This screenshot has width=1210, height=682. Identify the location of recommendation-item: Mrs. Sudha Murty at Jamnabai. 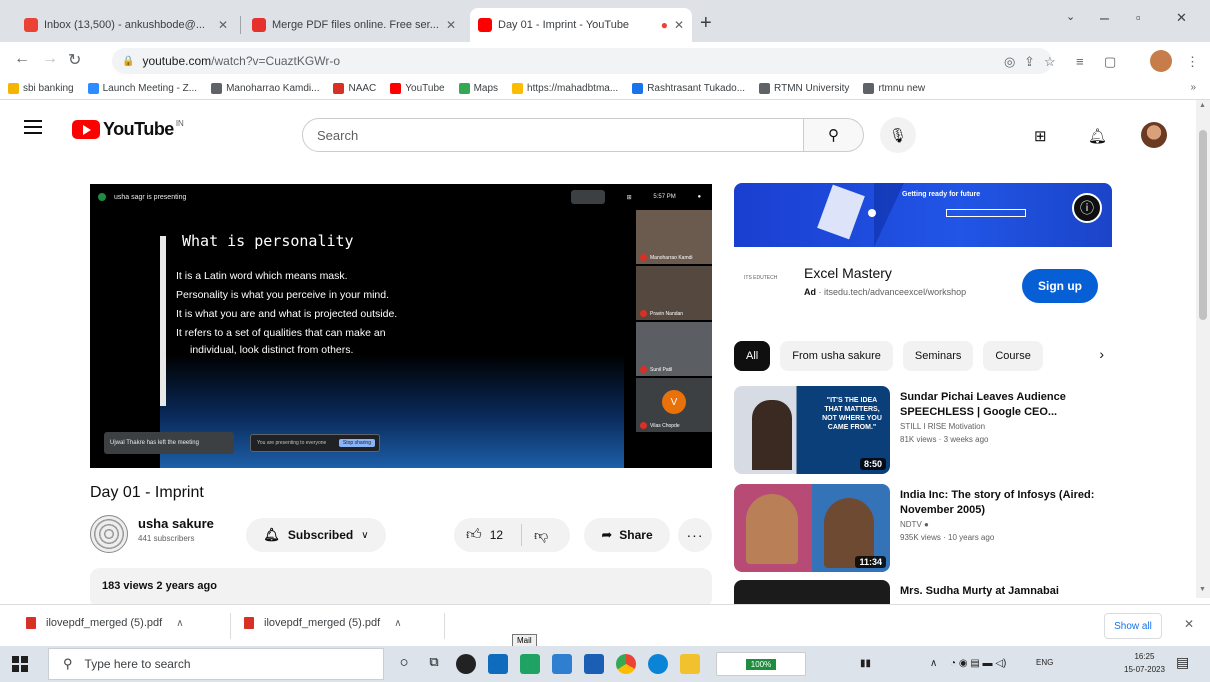
(922, 592).